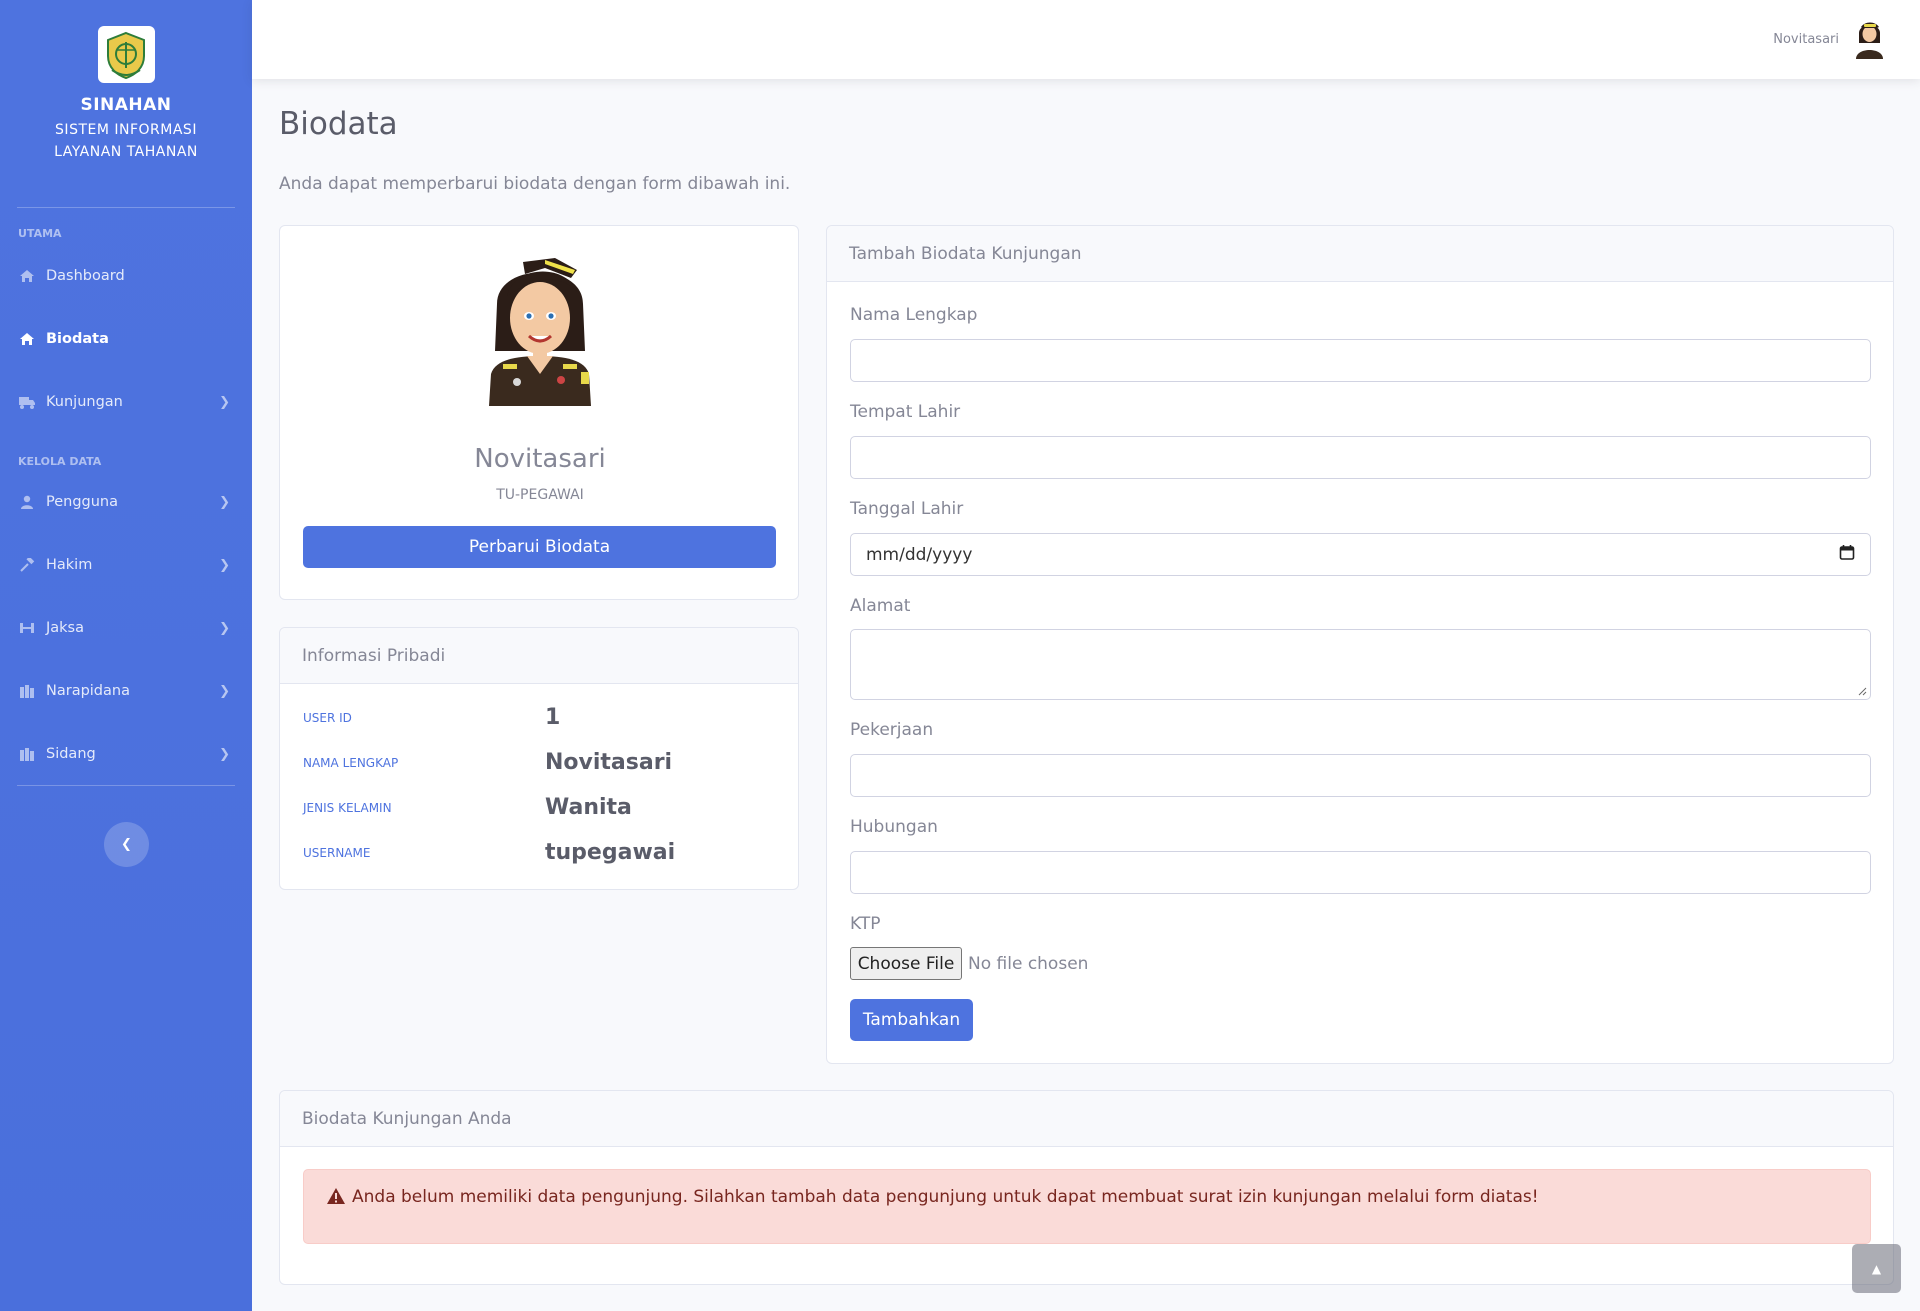  I want to click on info-label: USERNAME, so click(337, 852).